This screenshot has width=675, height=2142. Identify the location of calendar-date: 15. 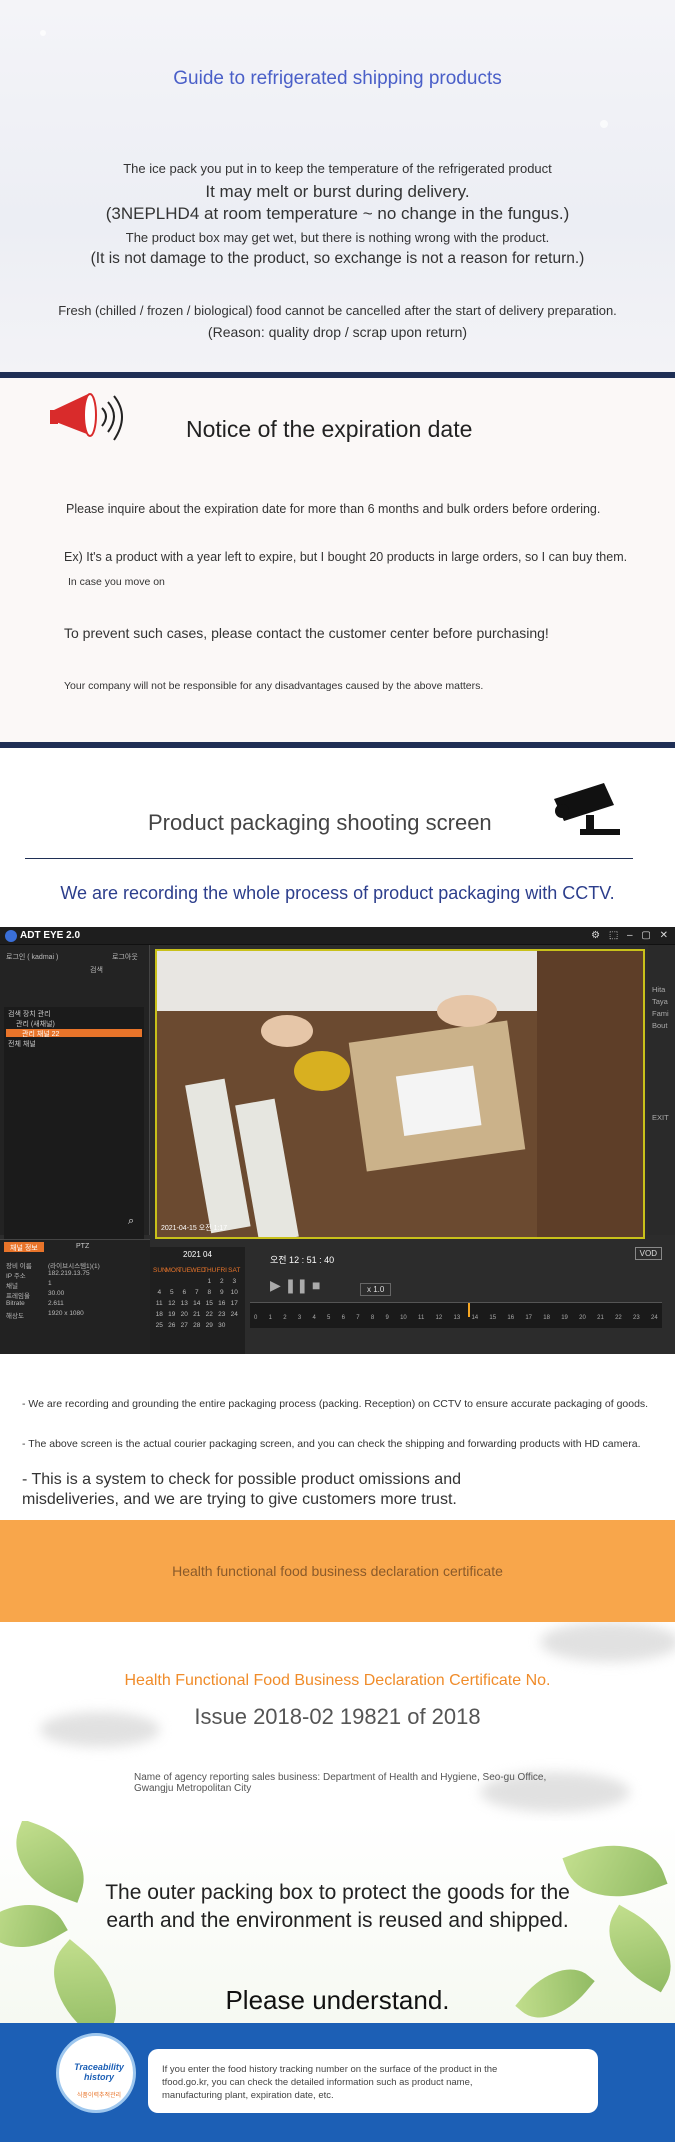
(209, 1303).